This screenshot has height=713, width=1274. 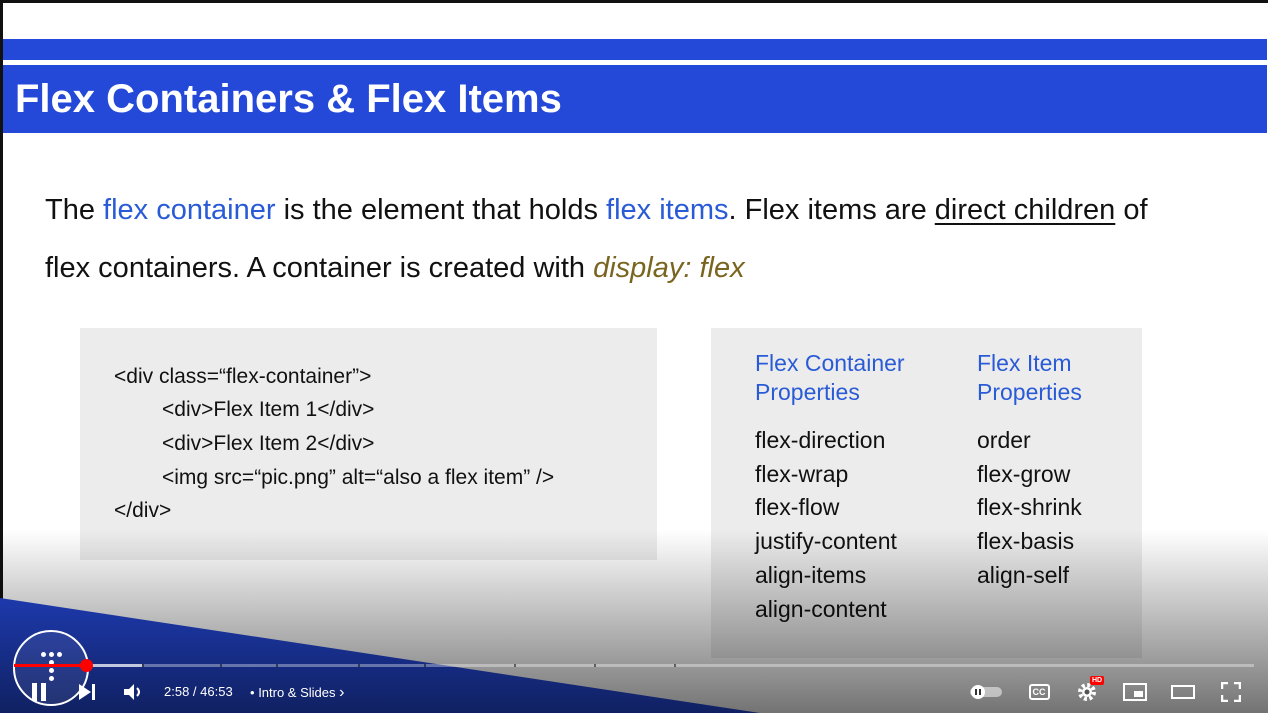 I want to click on pause-icon, so click(x=39, y=692).